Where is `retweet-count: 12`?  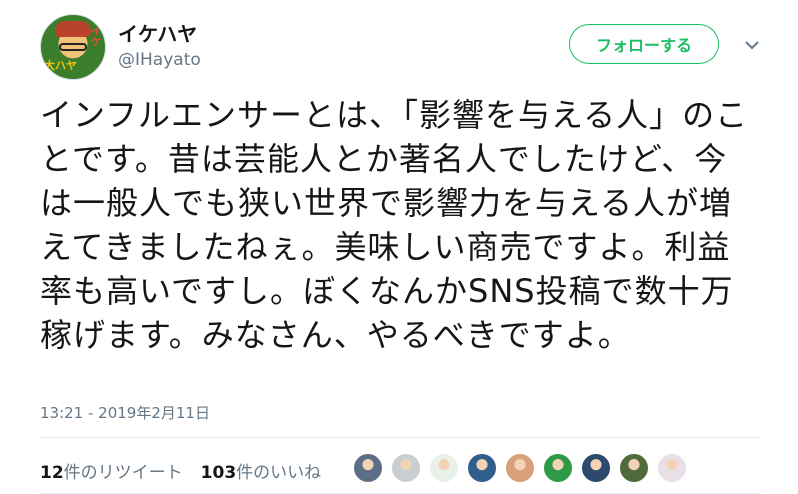 retweet-count: 12 is located at coordinates (52, 473).